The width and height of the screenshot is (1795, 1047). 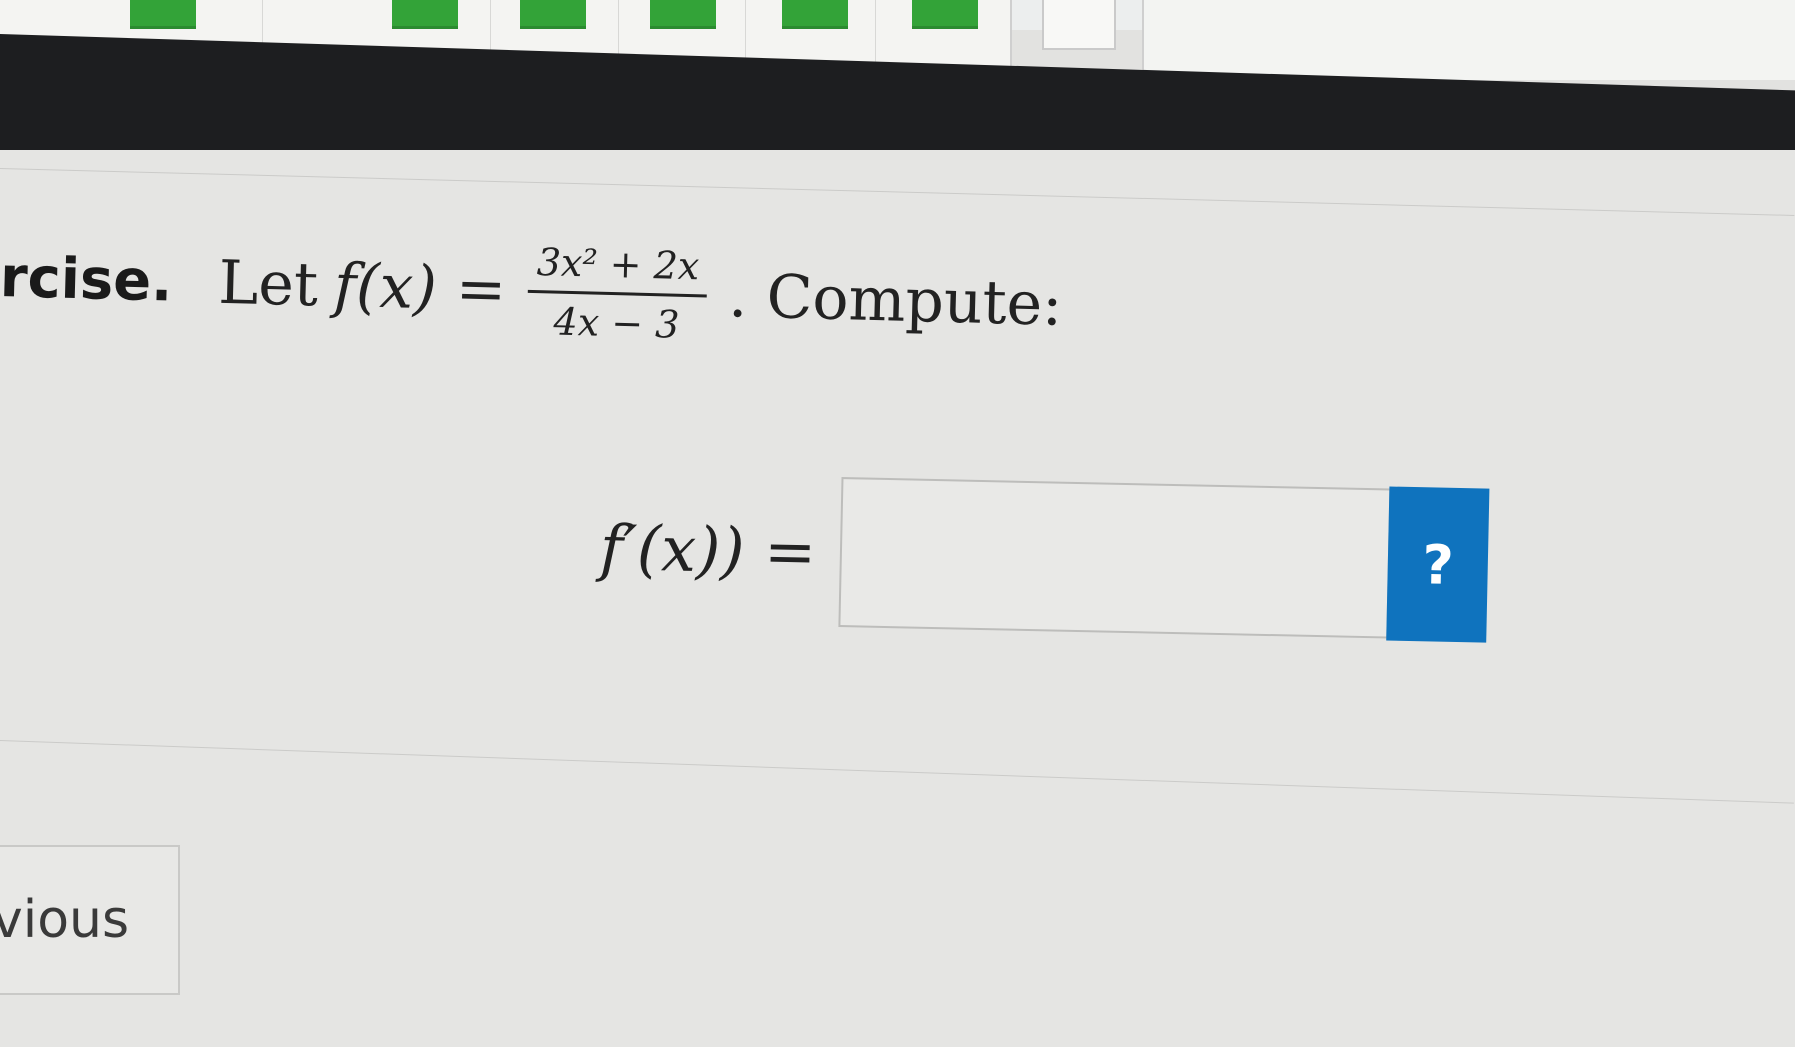 I want to click on function-name: f(x) =, so click(x=420, y=288).